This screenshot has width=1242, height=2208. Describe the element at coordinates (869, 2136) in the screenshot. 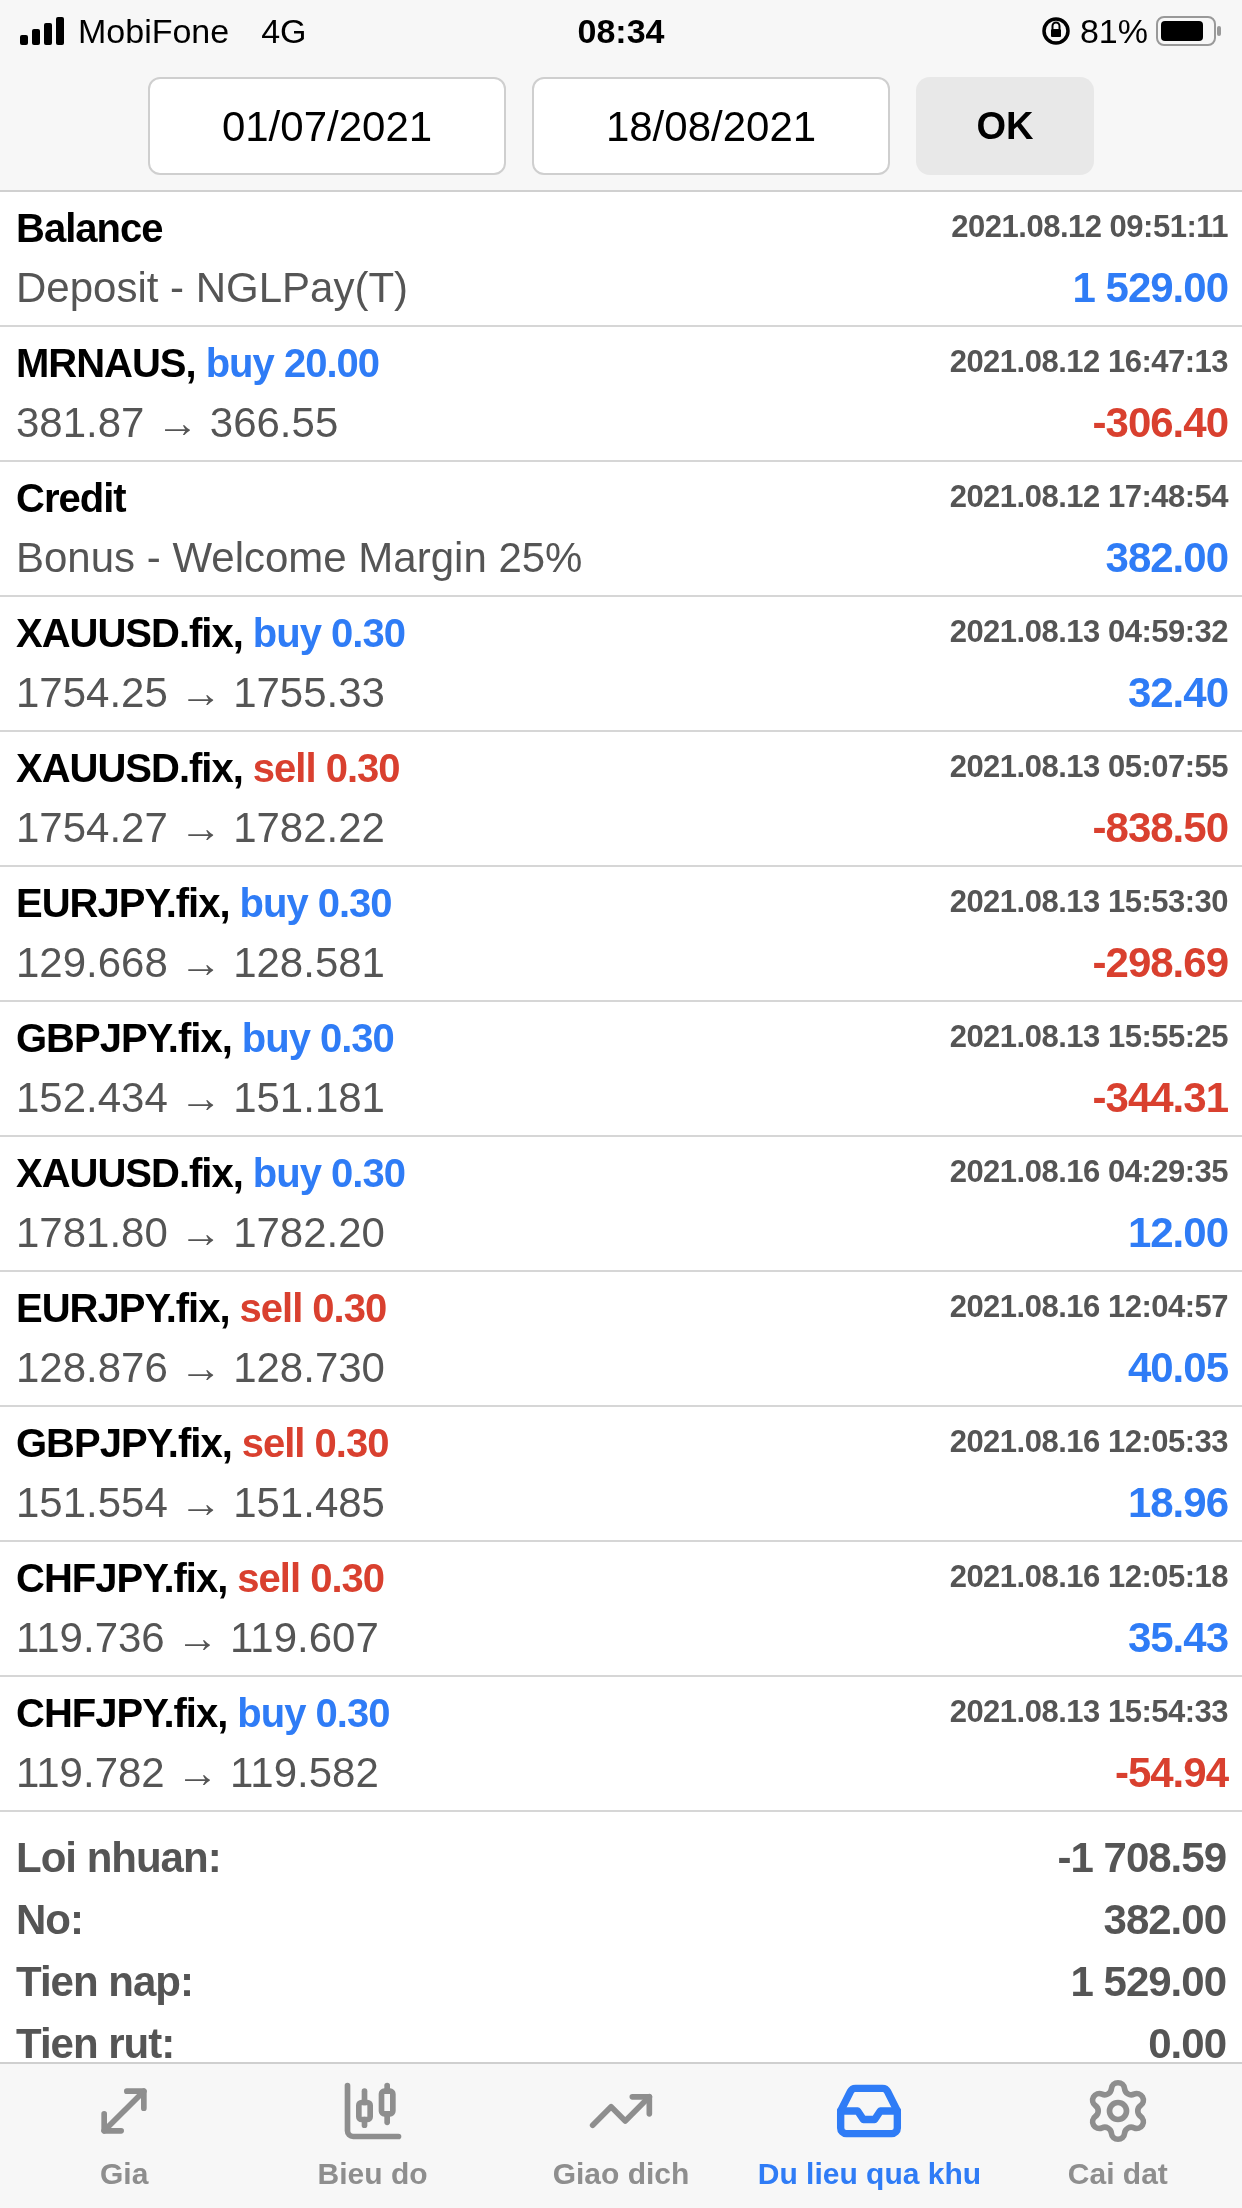

I see `tab: Du lieu qua khu` at that location.